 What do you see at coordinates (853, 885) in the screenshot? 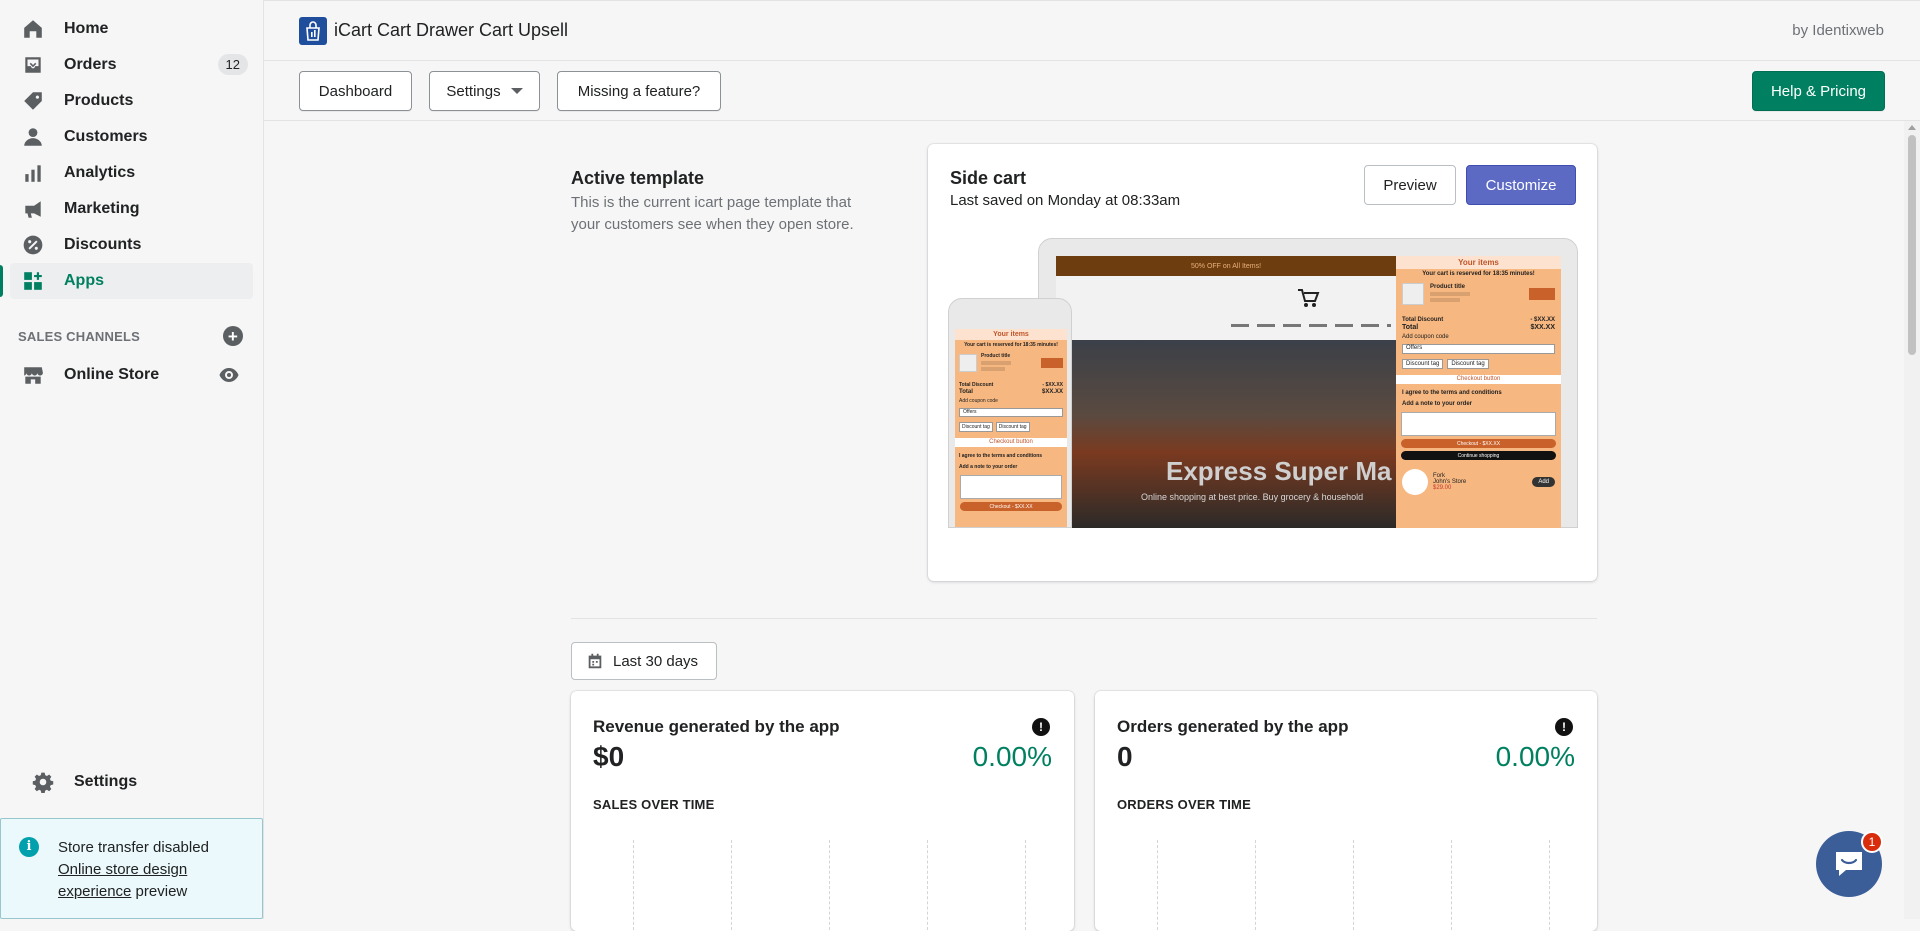
I see `sales-chart-grid` at bounding box center [853, 885].